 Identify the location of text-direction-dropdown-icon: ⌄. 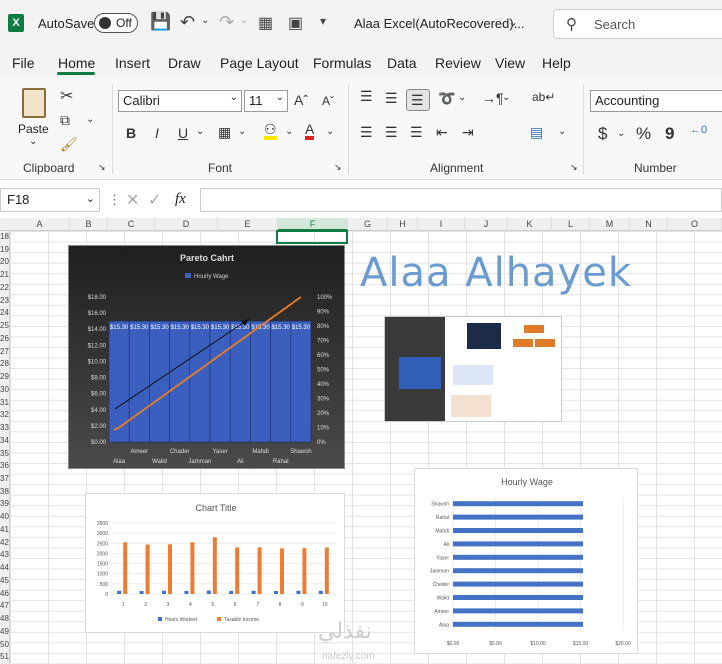
(506, 97).